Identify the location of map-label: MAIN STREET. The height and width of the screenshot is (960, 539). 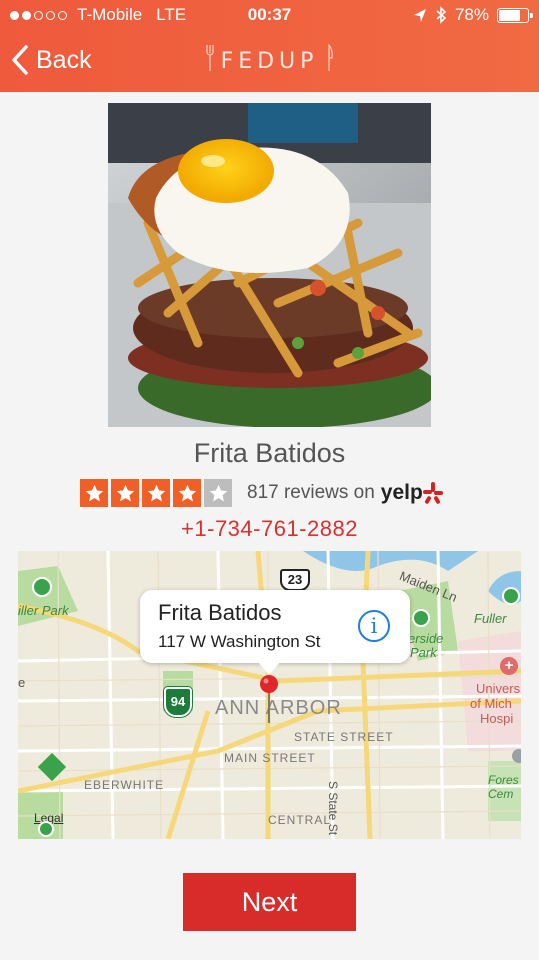
(270, 758).